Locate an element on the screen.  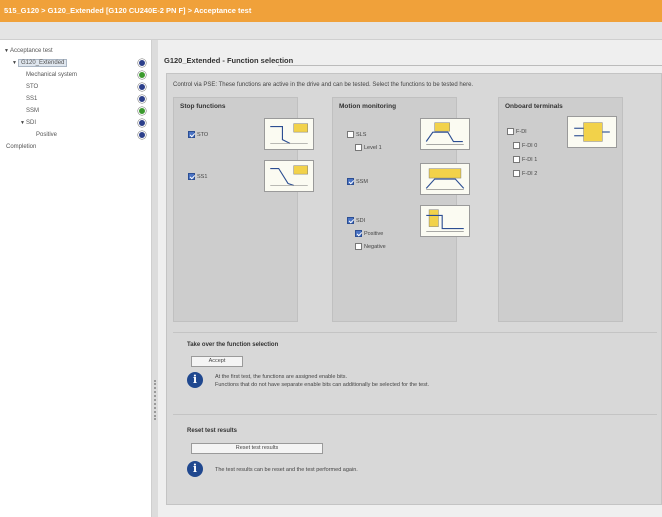
tree-item-sdi: ▼SDI is located at coordinates (28, 123).